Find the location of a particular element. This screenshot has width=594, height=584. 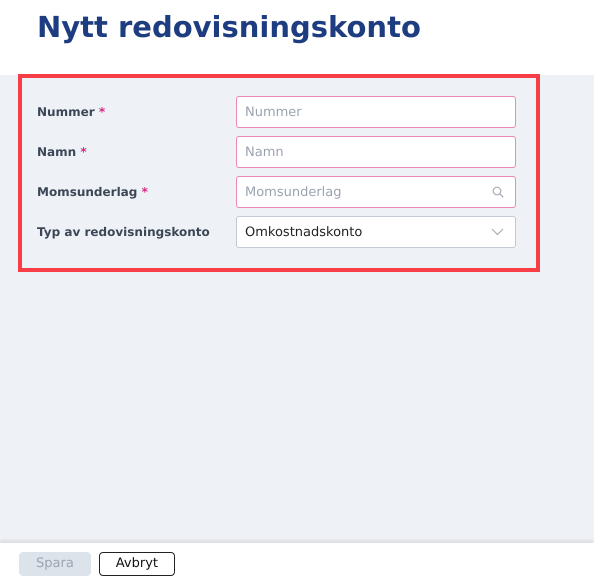

search-field: Momsunderlag is located at coordinates (376, 192).